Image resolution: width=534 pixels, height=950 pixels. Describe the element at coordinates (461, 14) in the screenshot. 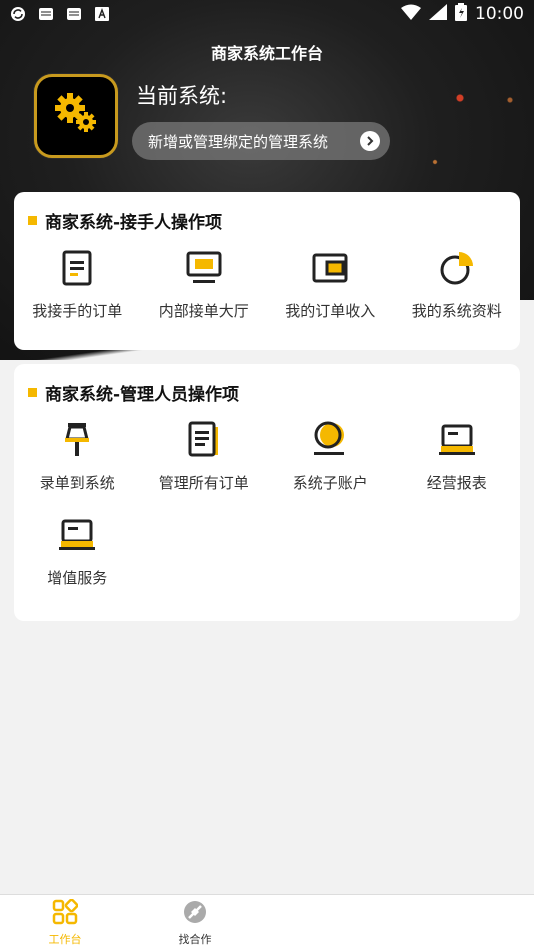

I see `battery-icon` at that location.